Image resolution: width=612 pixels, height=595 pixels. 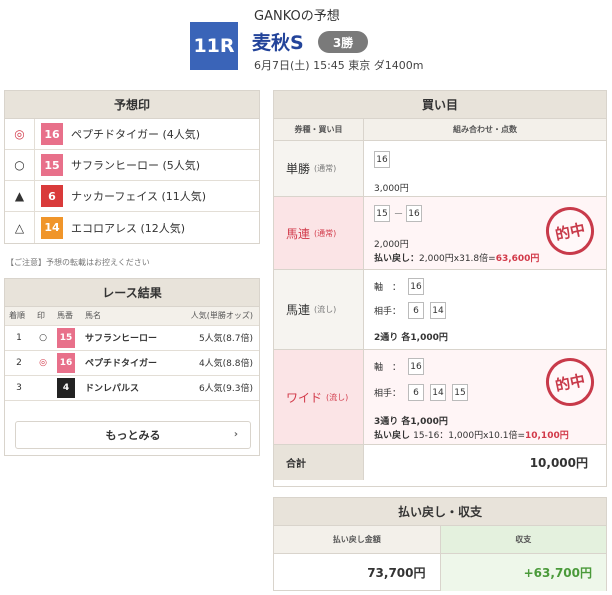 What do you see at coordinates (127, 316) in the screenshot?
I see `col-horse: 馬名` at bounding box center [127, 316].